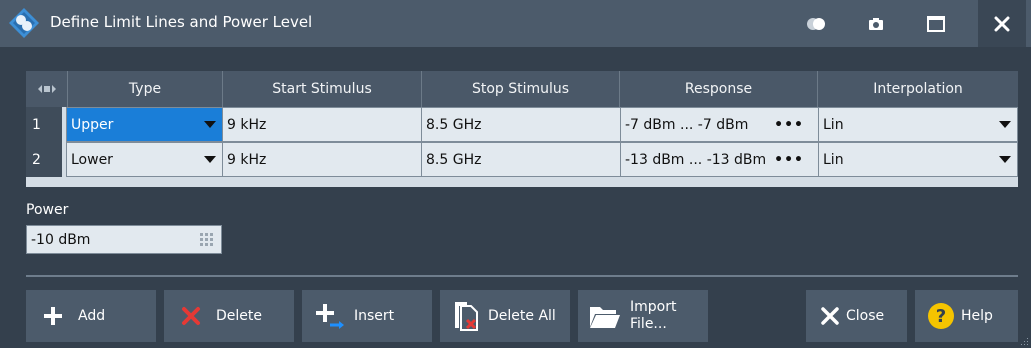 Image resolution: width=1031 pixels, height=348 pixels. What do you see at coordinates (653, 307) in the screenshot?
I see `import-label-line1: Import` at bounding box center [653, 307].